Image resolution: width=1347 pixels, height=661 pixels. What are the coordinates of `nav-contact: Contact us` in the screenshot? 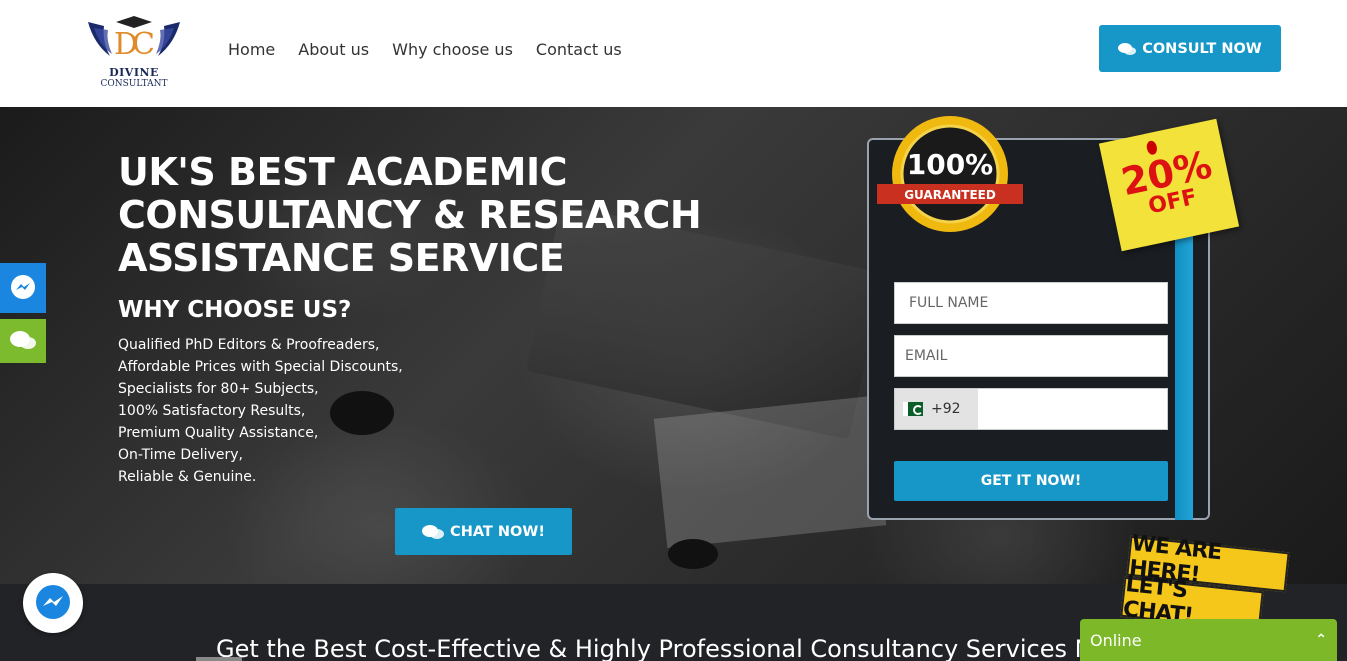 It's located at (579, 49).